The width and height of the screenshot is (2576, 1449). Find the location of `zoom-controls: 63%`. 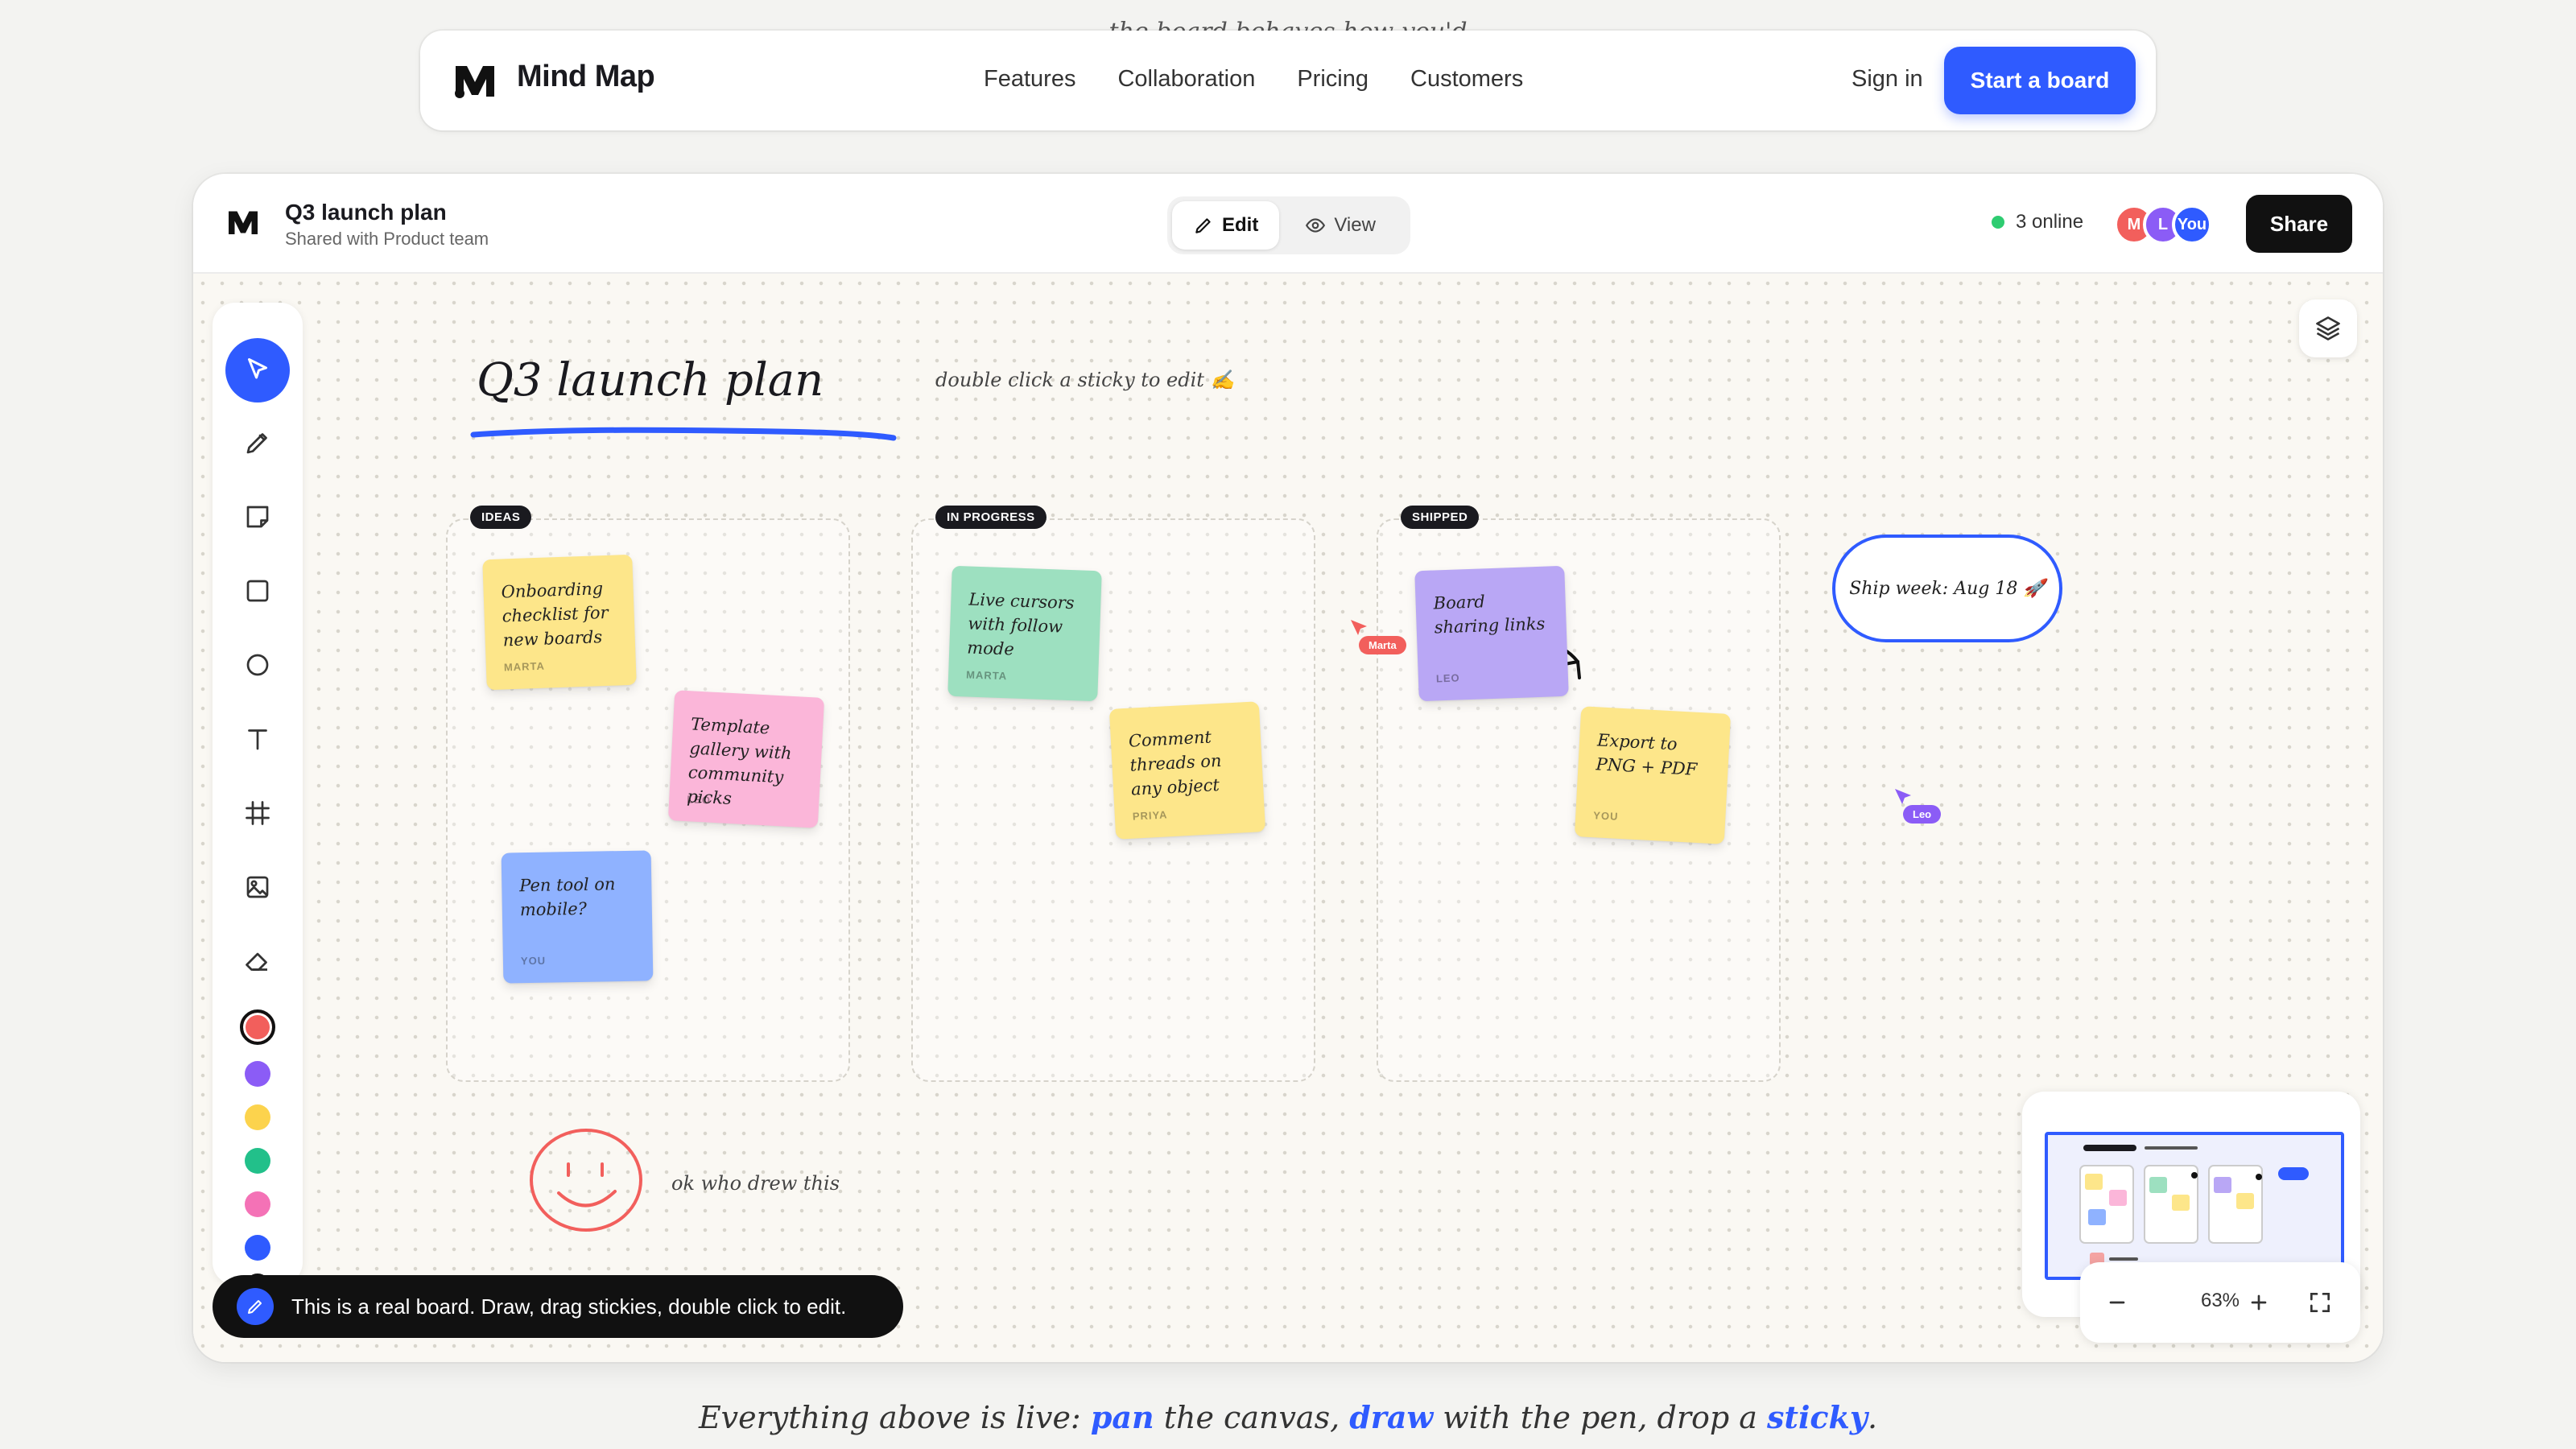

zoom-controls: 63% is located at coordinates (2220, 1302).